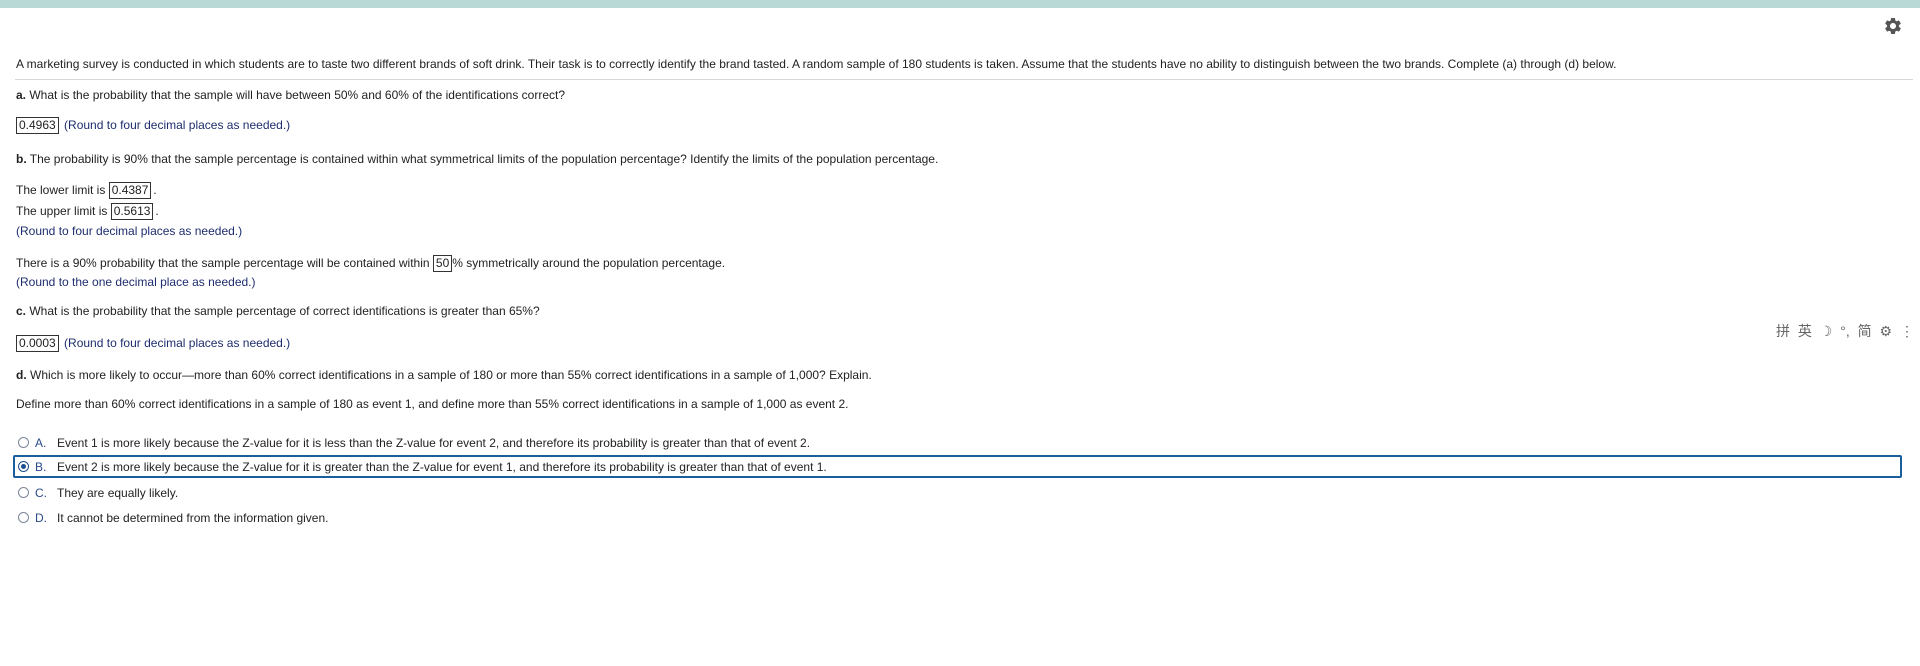  Describe the element at coordinates (1865, 331) in the screenshot. I see `ime-simplified-icon: 简` at that location.